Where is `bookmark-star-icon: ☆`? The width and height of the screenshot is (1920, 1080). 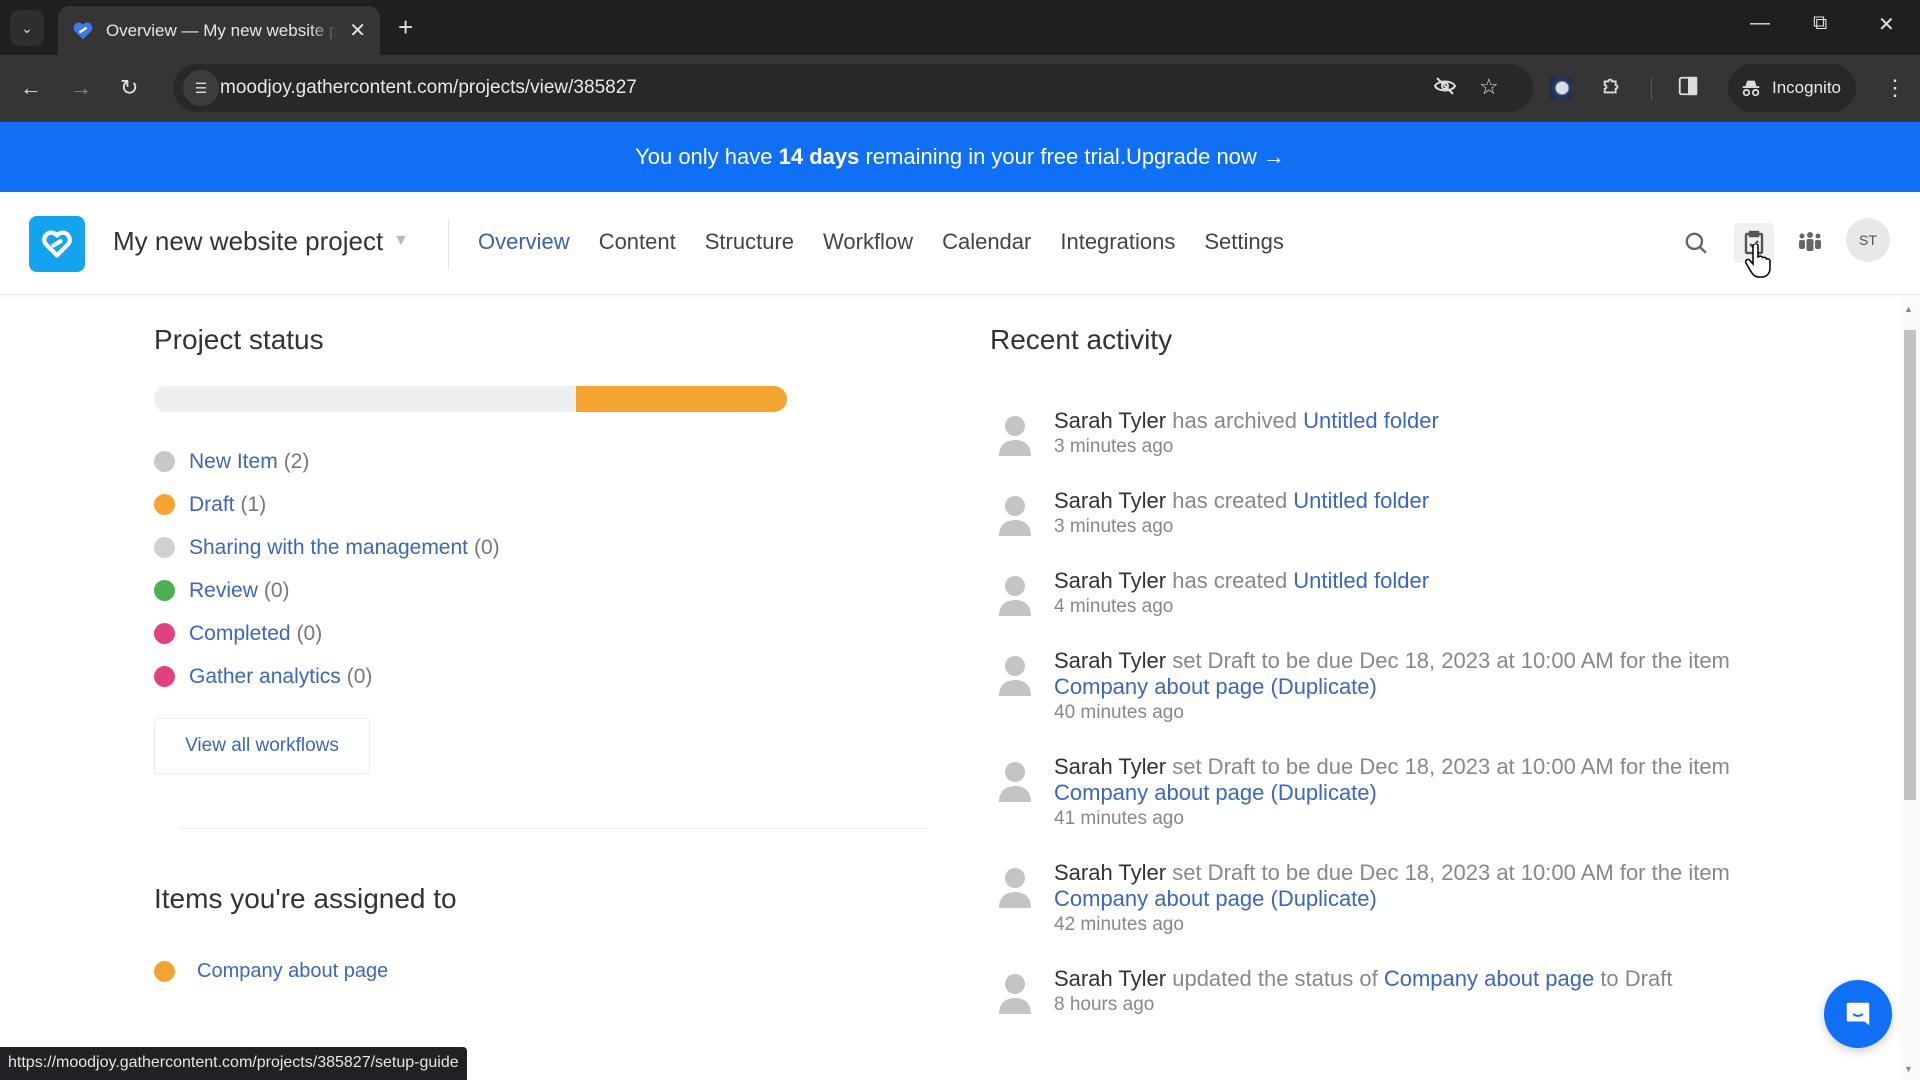
bookmark-star-icon: ☆ is located at coordinates (1489, 87).